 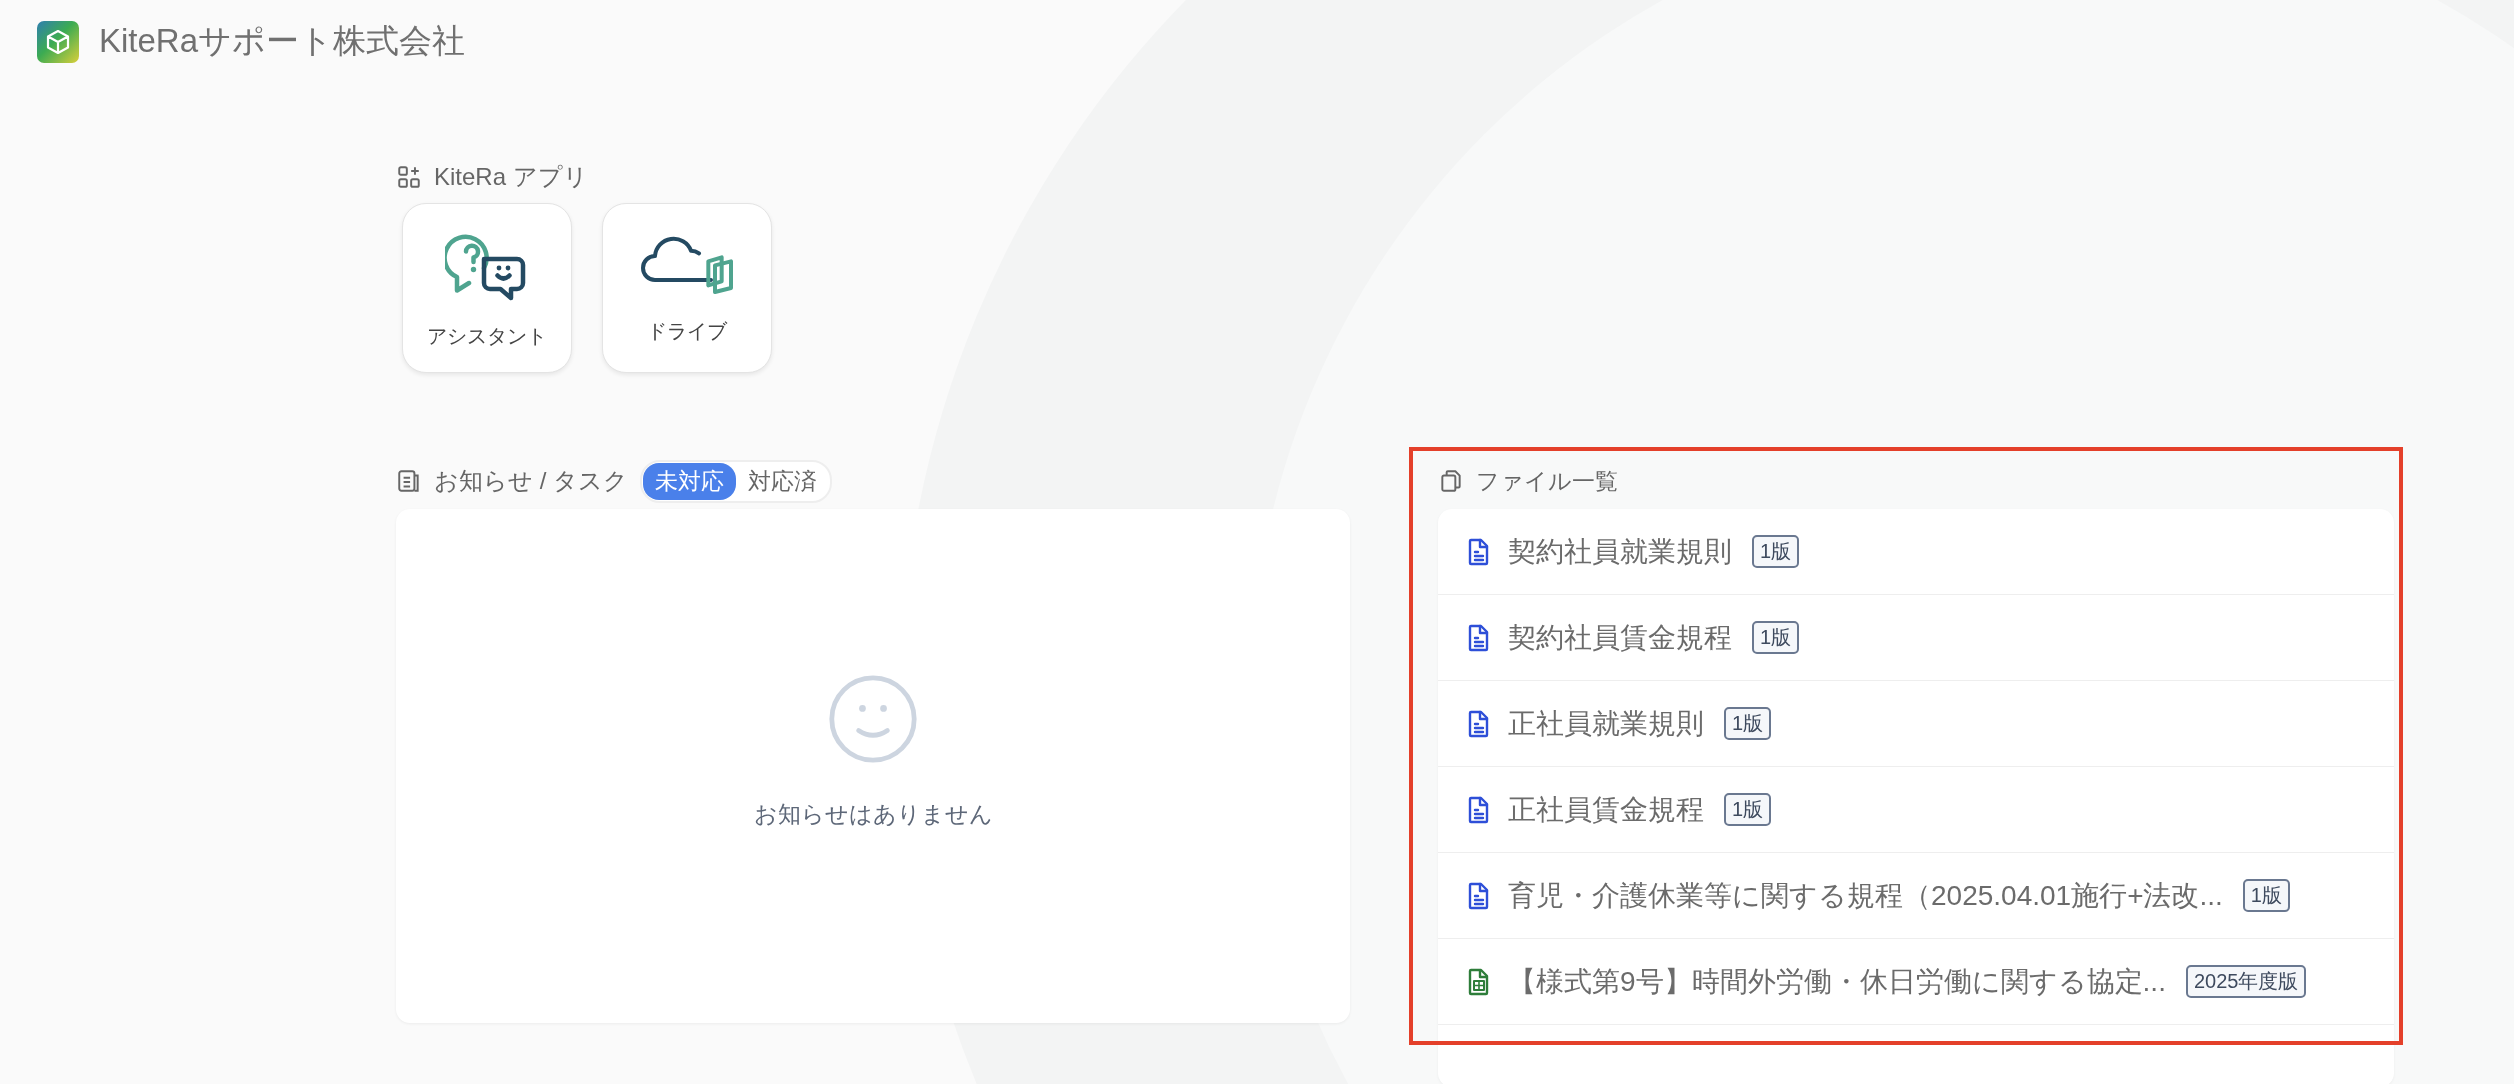 I want to click on file-row: 契約社員賃金規程 1版, so click(x=1916, y=638).